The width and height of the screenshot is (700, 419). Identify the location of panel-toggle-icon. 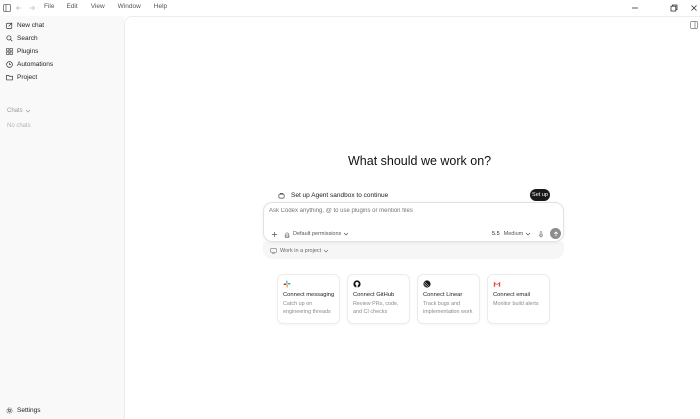
(694, 25).